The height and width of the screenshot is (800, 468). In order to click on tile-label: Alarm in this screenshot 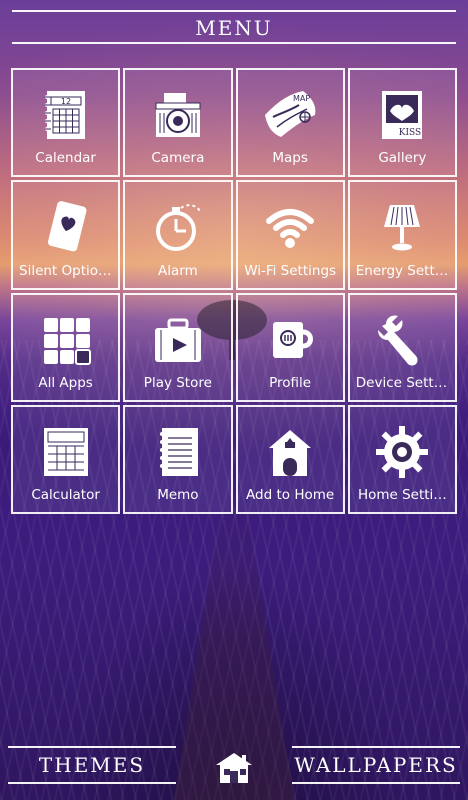, I will do `click(178, 270)`.